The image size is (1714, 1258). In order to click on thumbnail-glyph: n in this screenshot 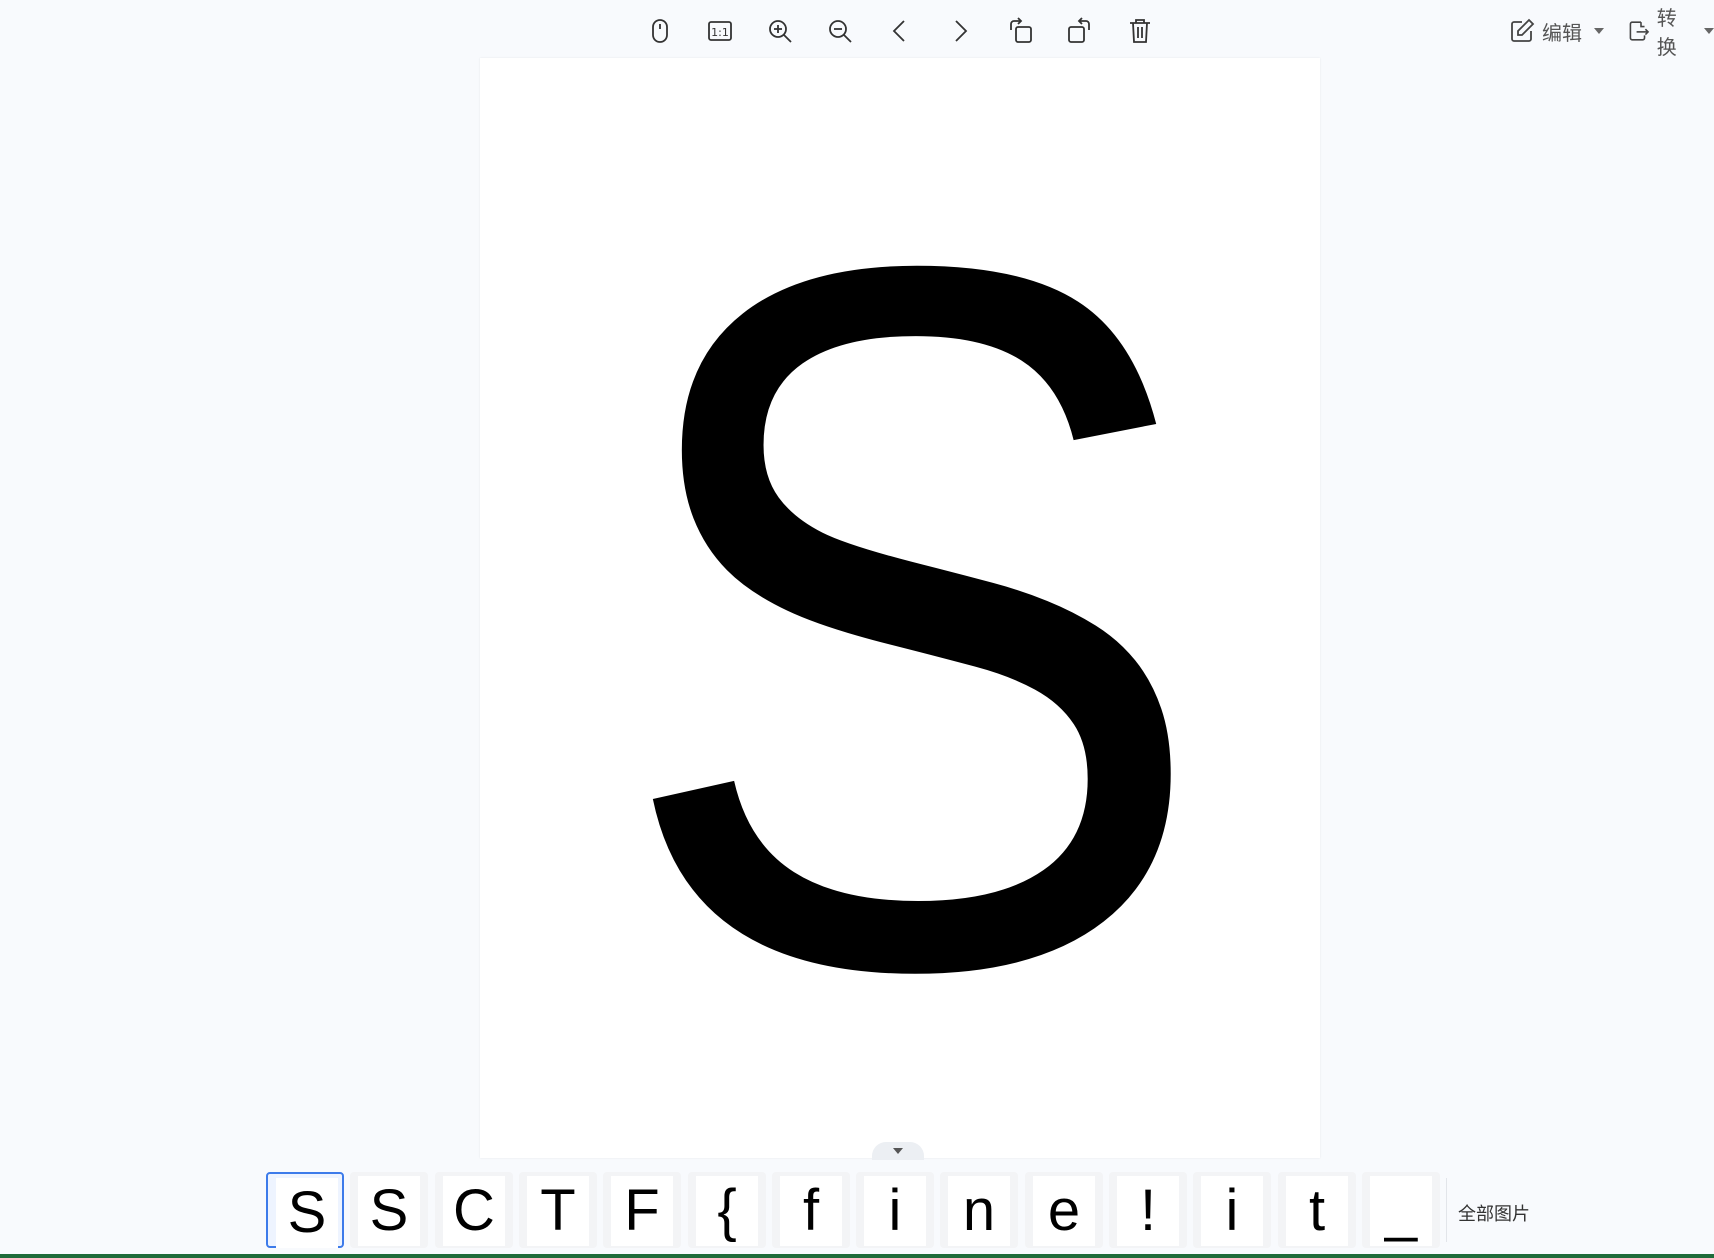, I will do `click(979, 1210)`.